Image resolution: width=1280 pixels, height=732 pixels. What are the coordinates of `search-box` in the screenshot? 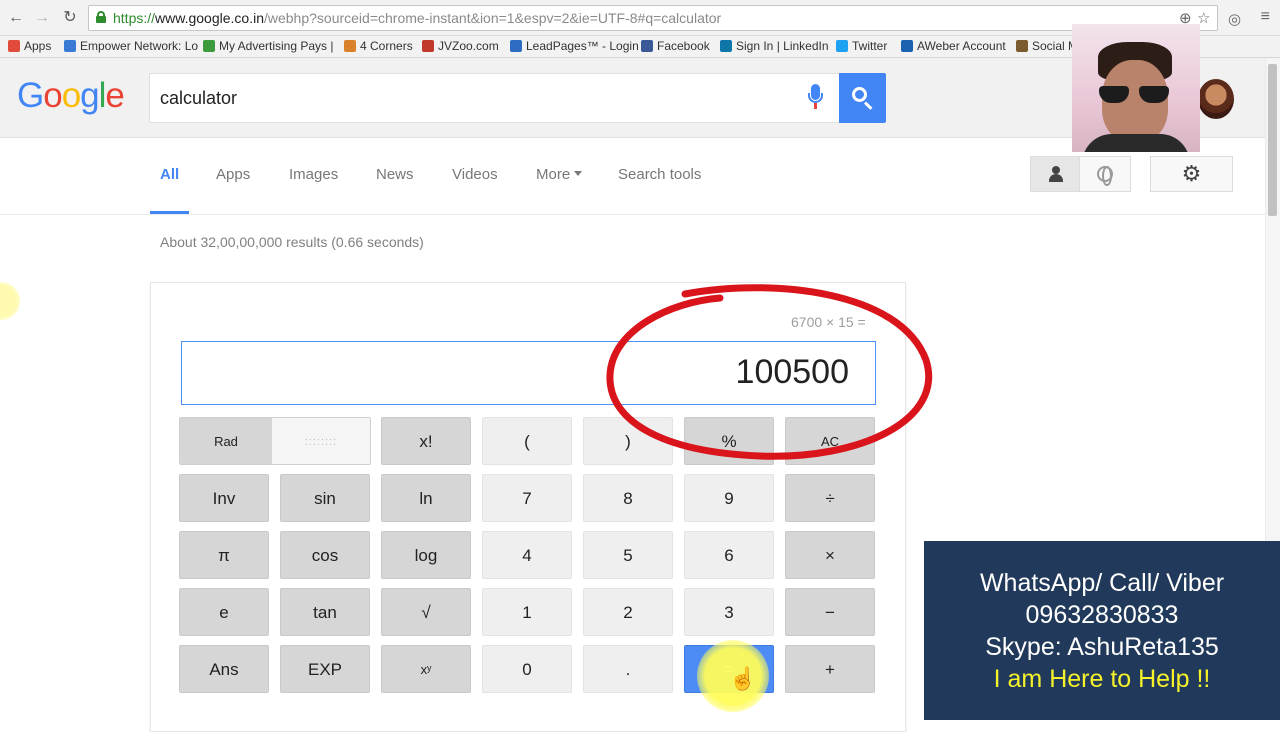 It's located at (494, 98).